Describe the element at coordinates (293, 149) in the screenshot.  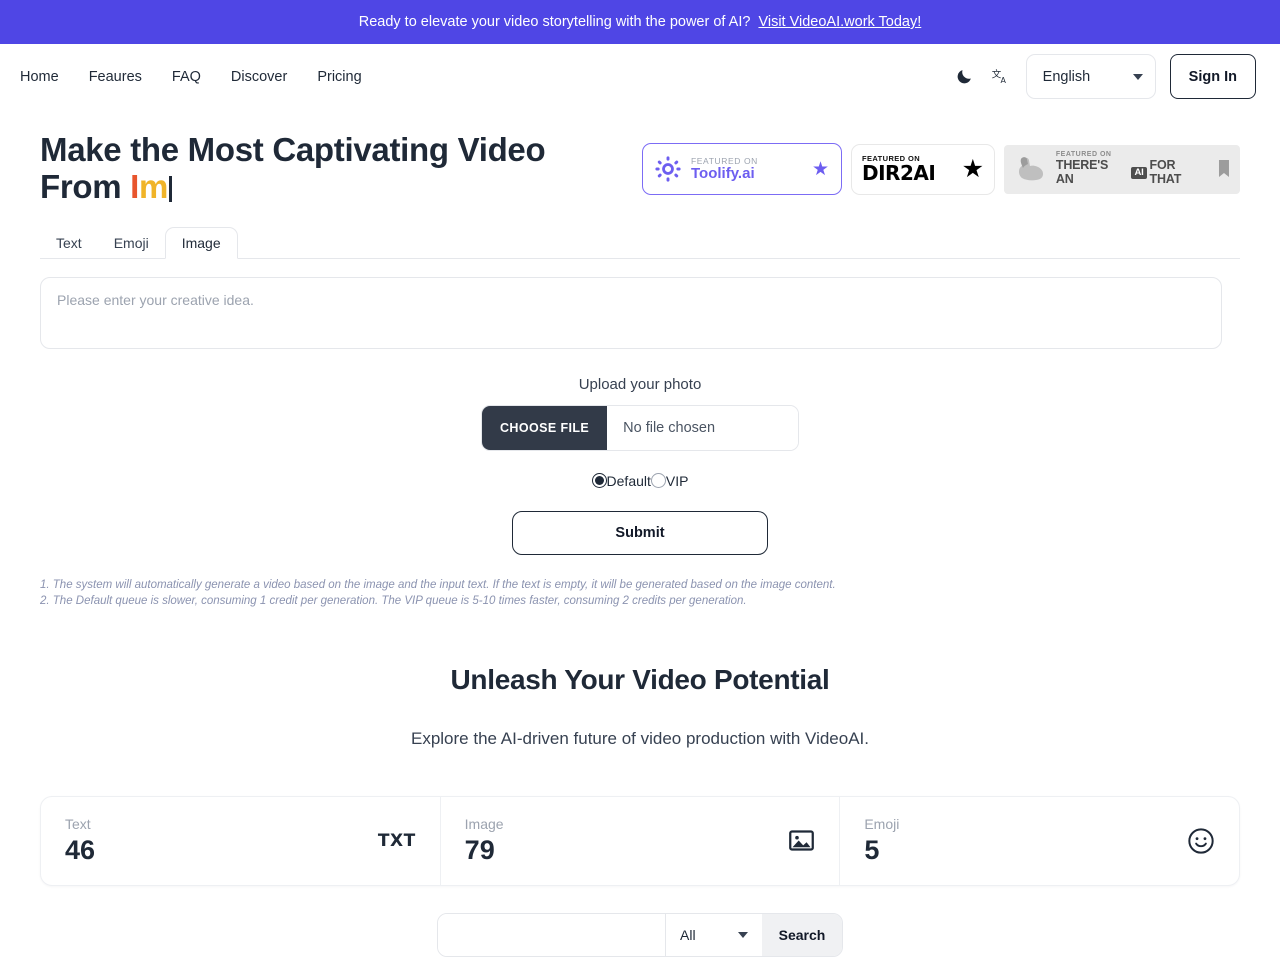
I see `hero-title-line1: Make the Most Captivating Video` at that location.